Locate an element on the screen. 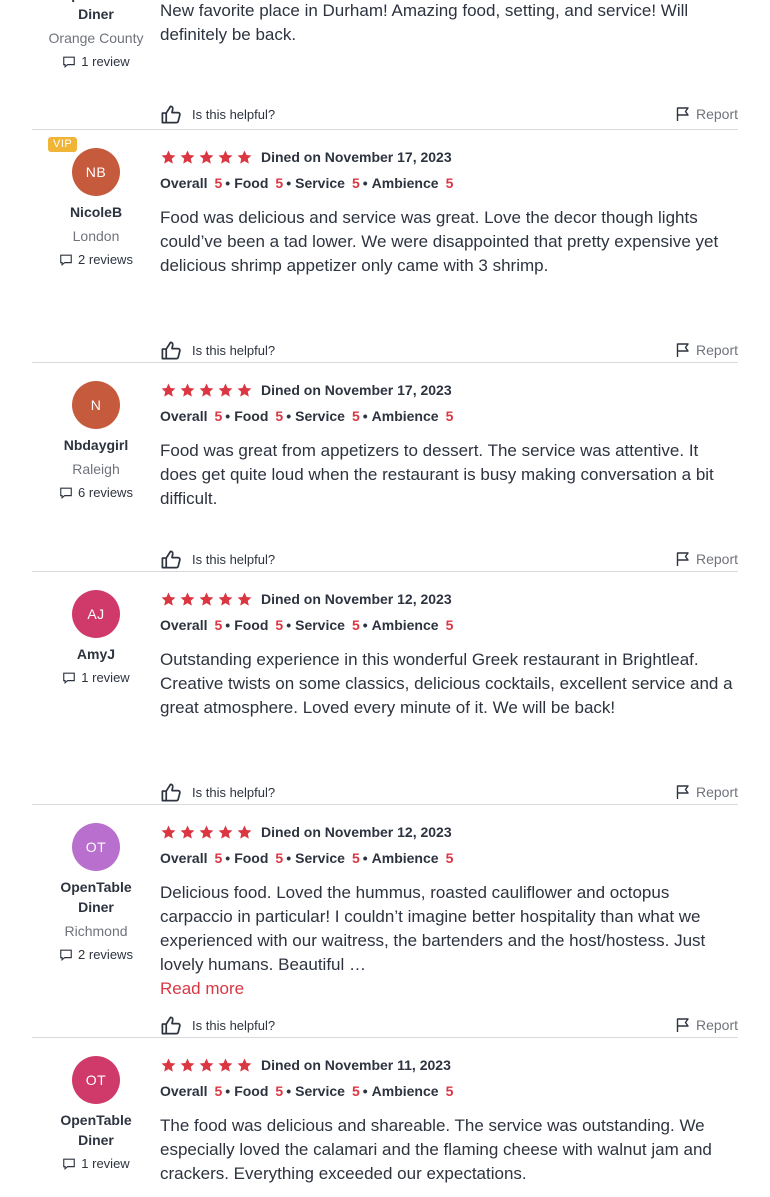 The width and height of the screenshot is (770, 1197). reviewer-info: N Nbdaygirl Raleigh 6 reviews is located at coordinates (96, 442).